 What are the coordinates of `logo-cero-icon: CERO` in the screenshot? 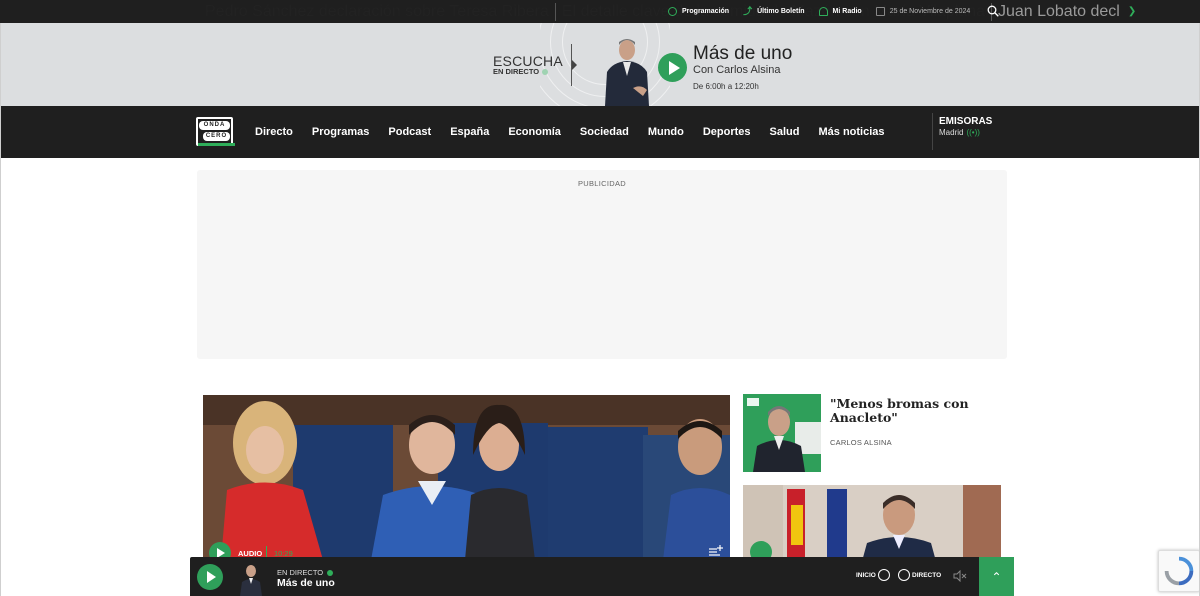 It's located at (216, 136).